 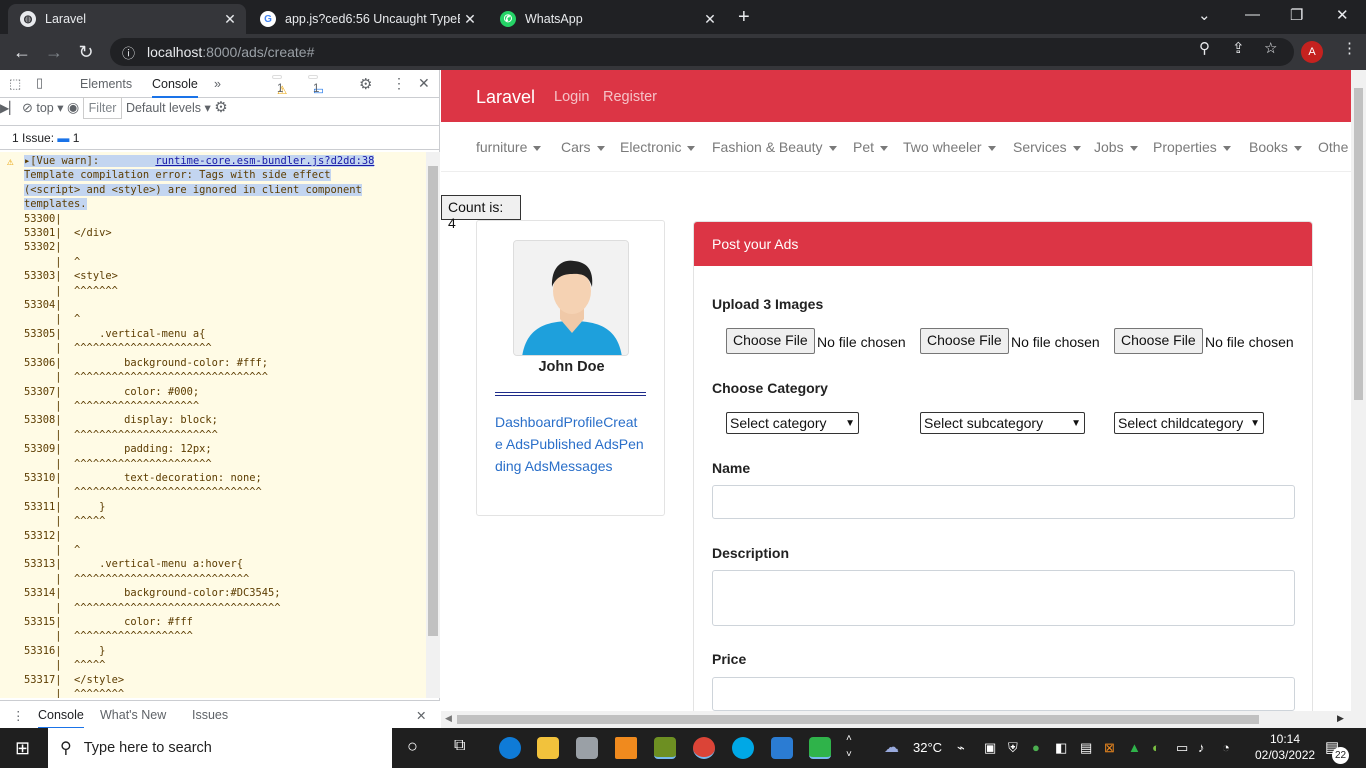 What do you see at coordinates (782, 748) in the screenshot?
I see `vscode-icon` at bounding box center [782, 748].